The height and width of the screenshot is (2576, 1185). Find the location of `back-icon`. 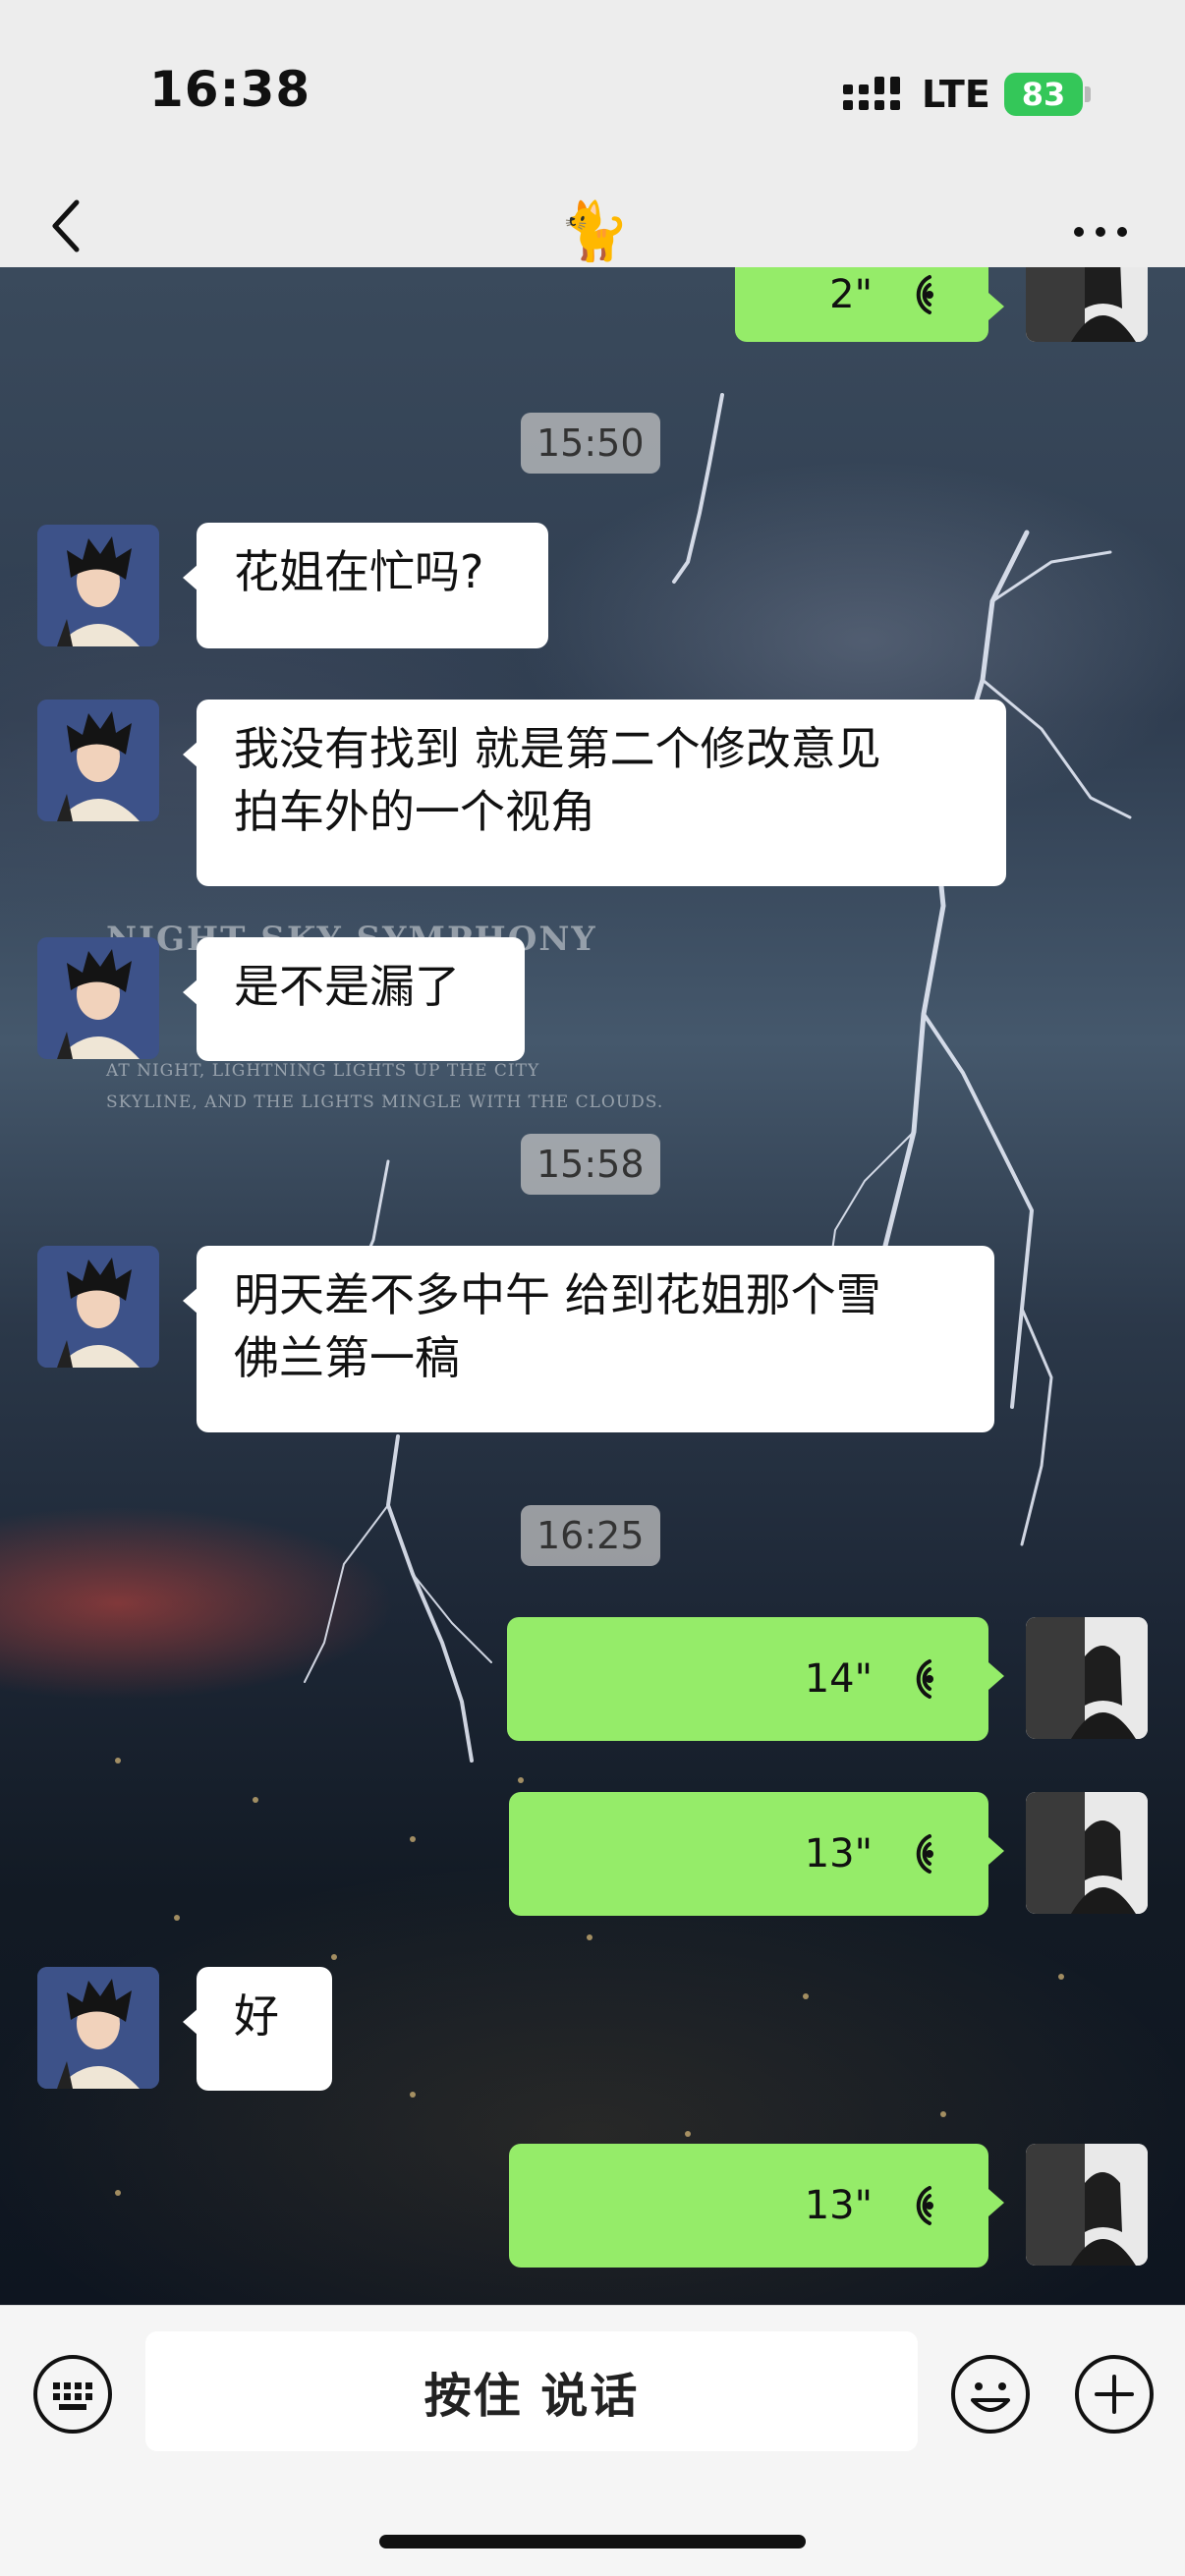

back-icon is located at coordinates (67, 225).